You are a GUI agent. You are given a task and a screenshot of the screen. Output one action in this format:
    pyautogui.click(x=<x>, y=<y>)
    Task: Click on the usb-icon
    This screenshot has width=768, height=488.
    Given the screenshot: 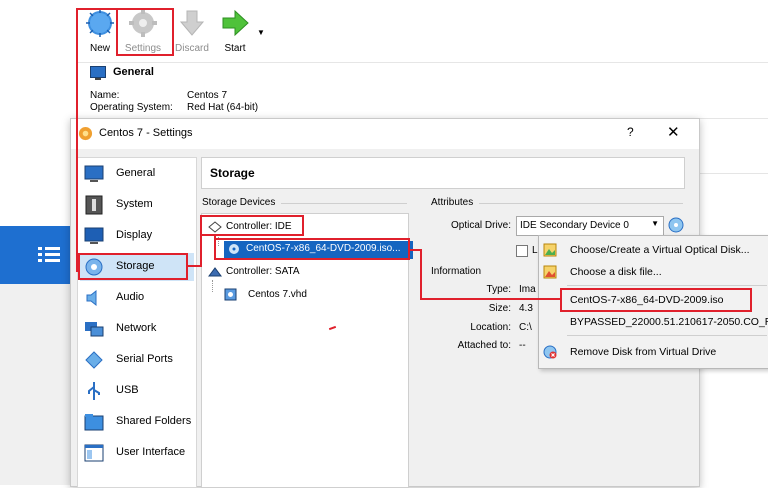 What is the action you would take?
    pyautogui.click(x=94, y=391)
    